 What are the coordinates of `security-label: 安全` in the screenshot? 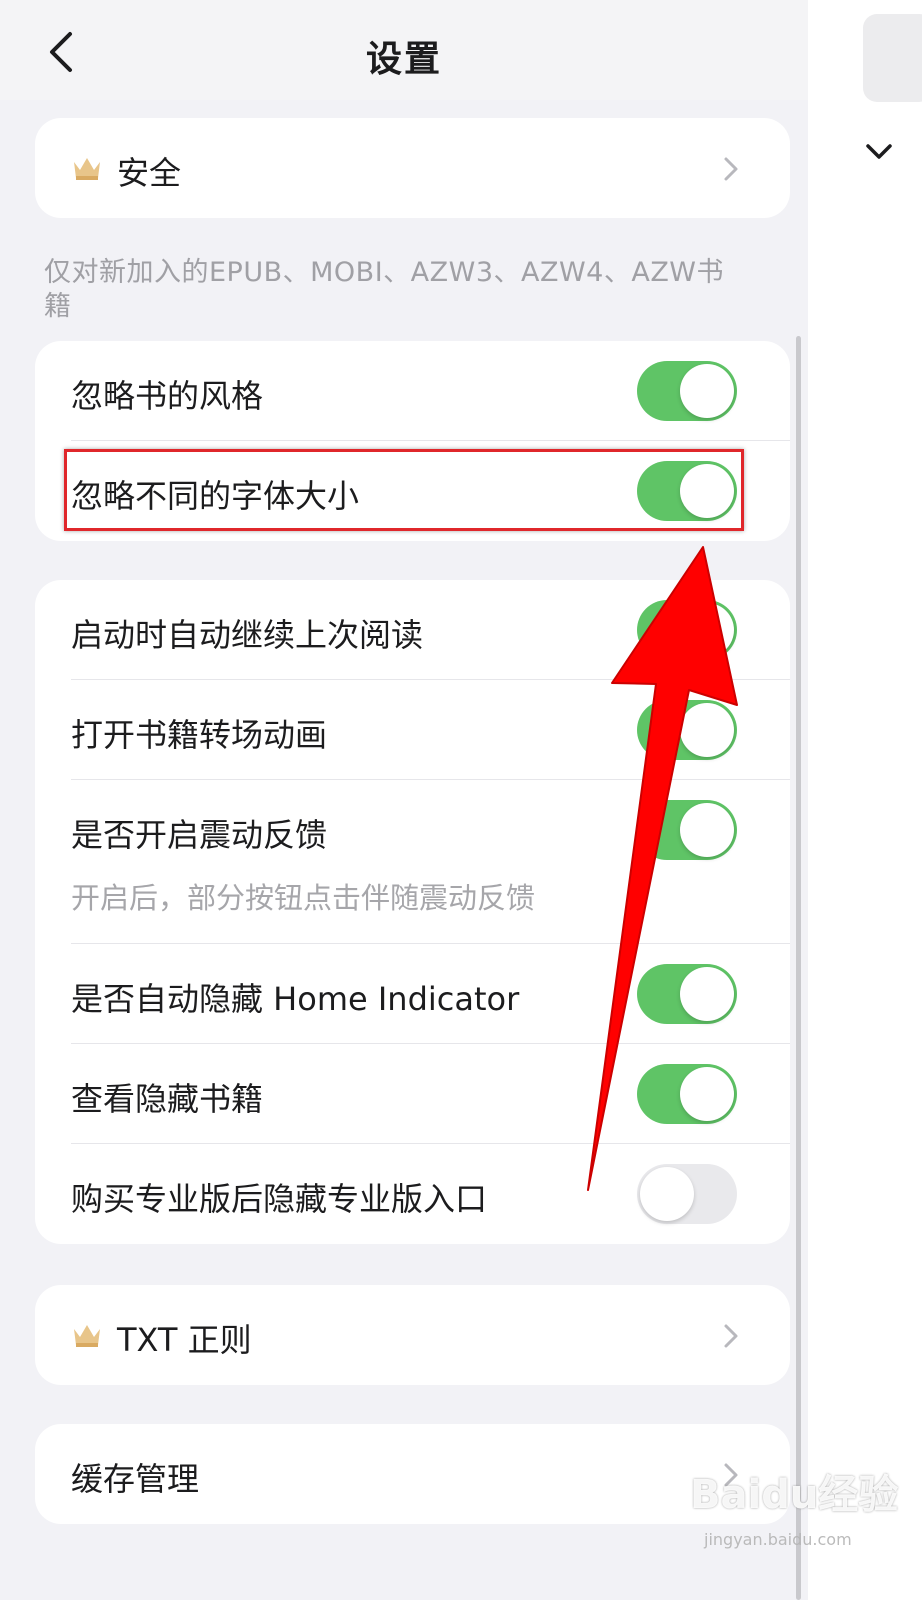 It's located at (149, 173).